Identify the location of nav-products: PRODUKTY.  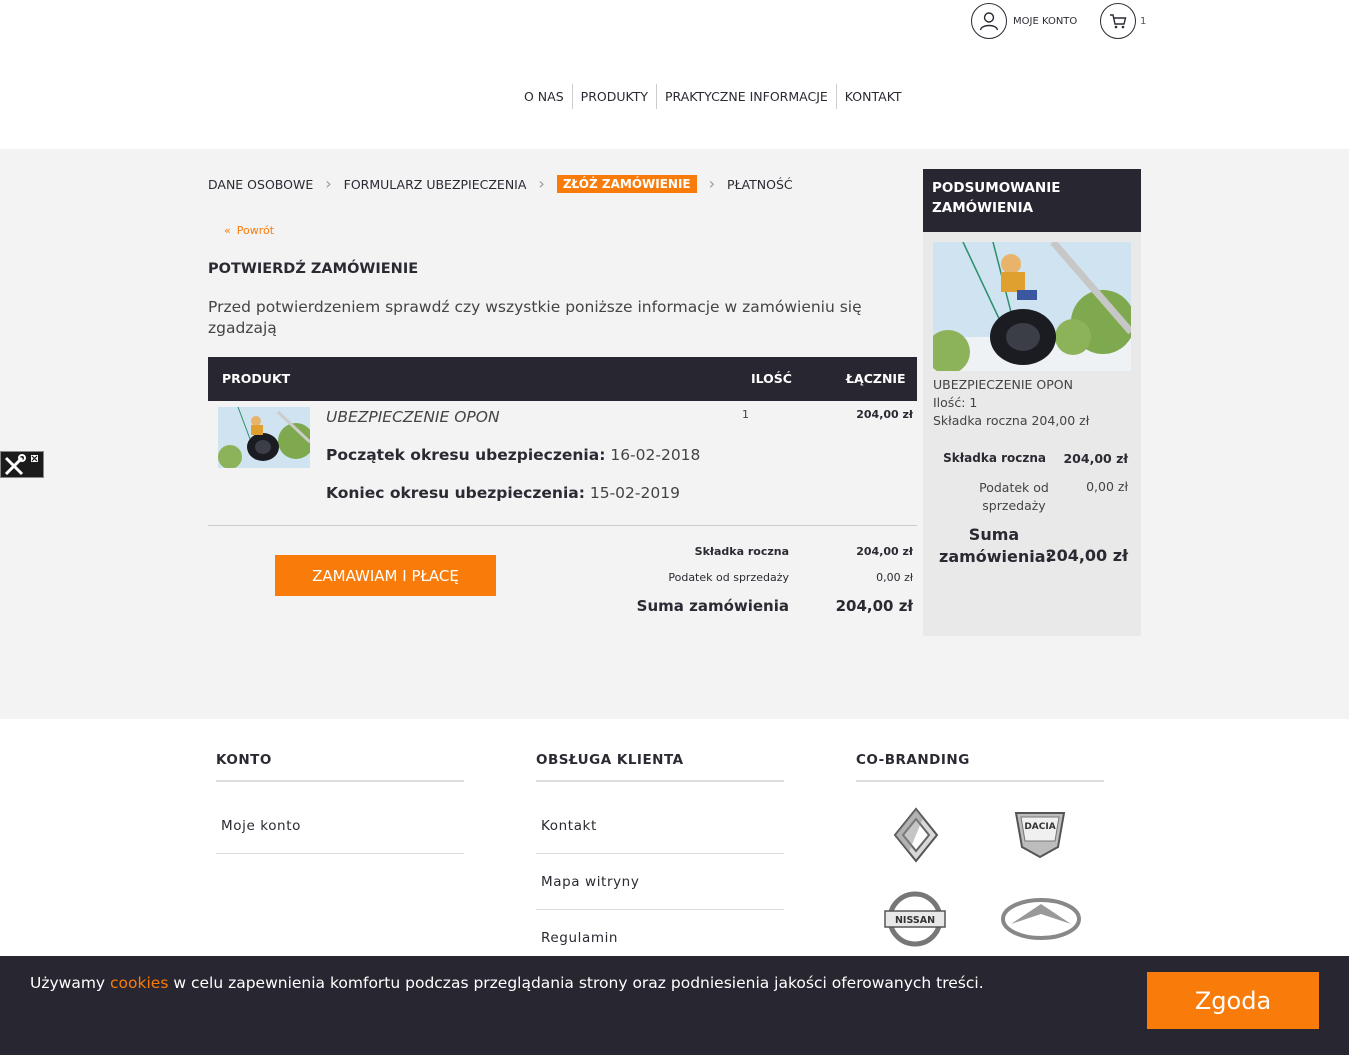
(615, 96).